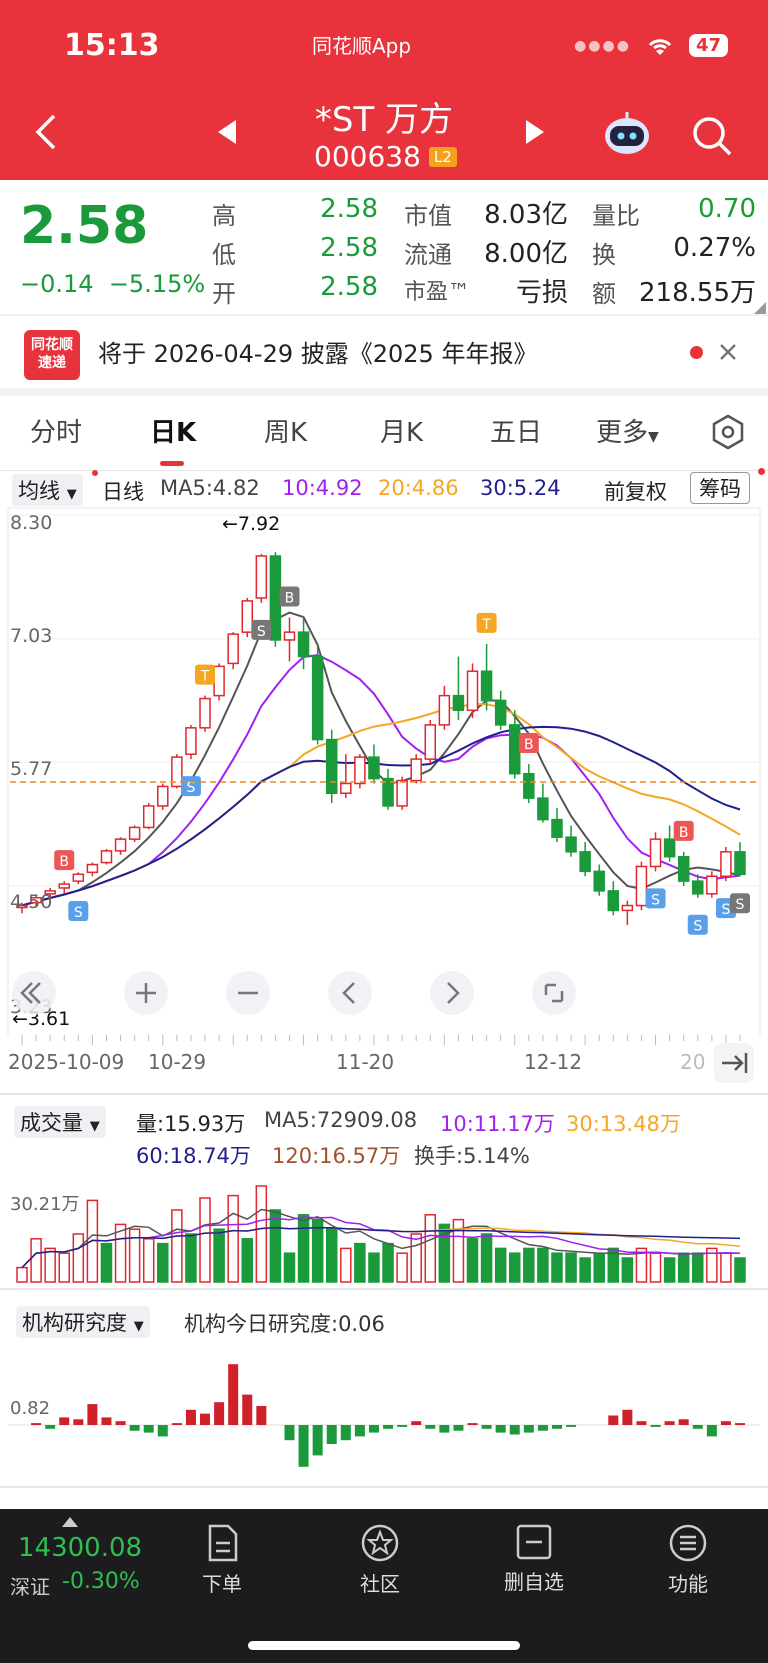 The height and width of the screenshot is (1663, 768). I want to click on tab-five-day: 五日, so click(516, 430).